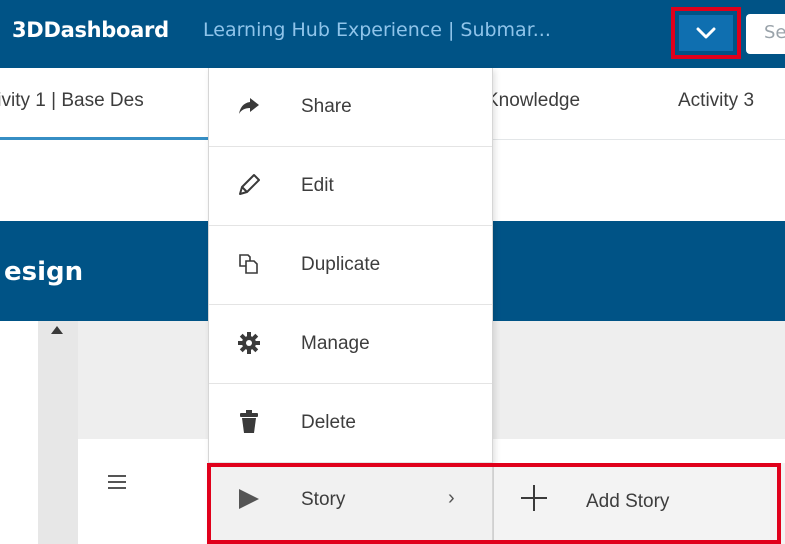 The width and height of the screenshot is (785, 544). What do you see at coordinates (765, 34) in the screenshot?
I see `search-input: Se` at bounding box center [765, 34].